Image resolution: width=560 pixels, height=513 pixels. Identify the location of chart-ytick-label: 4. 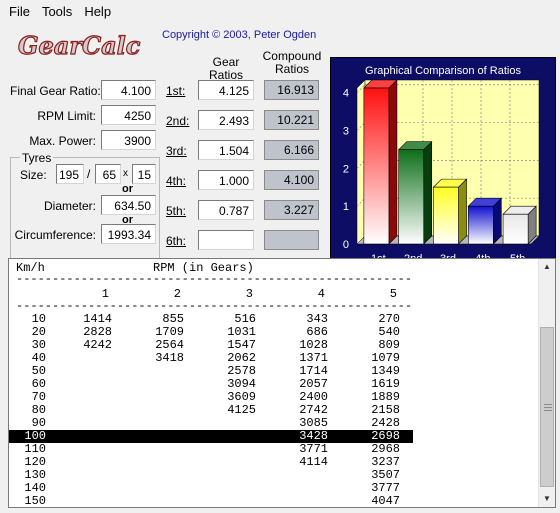
(346, 94).